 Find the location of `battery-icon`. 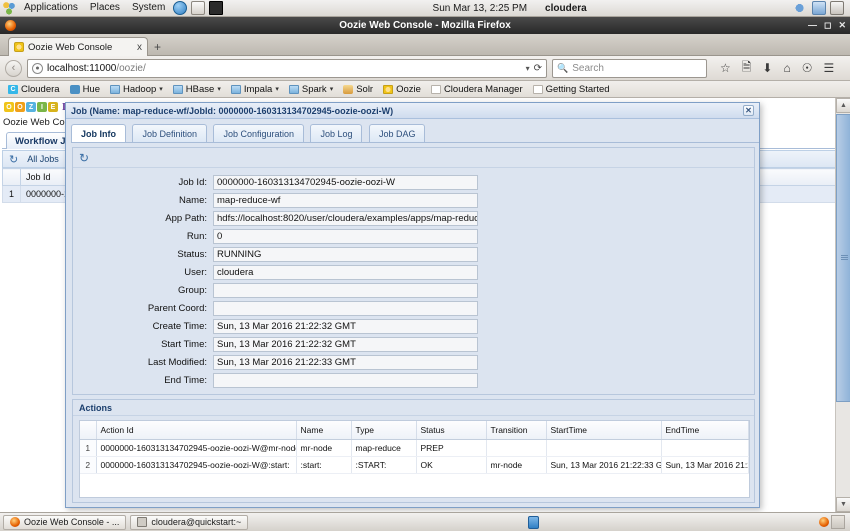

battery-icon is located at coordinates (837, 8).